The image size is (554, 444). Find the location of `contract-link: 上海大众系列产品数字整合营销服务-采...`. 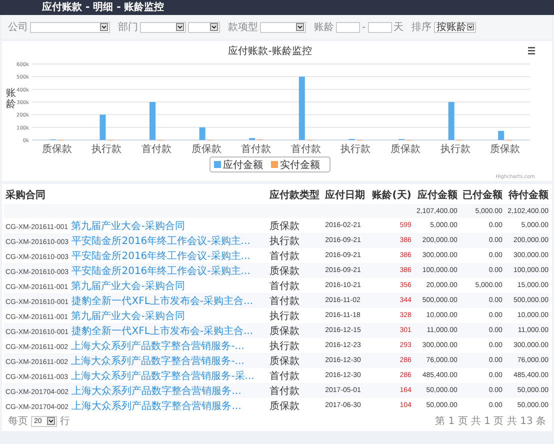

contract-link: 上海大众系列产品数字整合营销服务-采... is located at coordinates (162, 376).